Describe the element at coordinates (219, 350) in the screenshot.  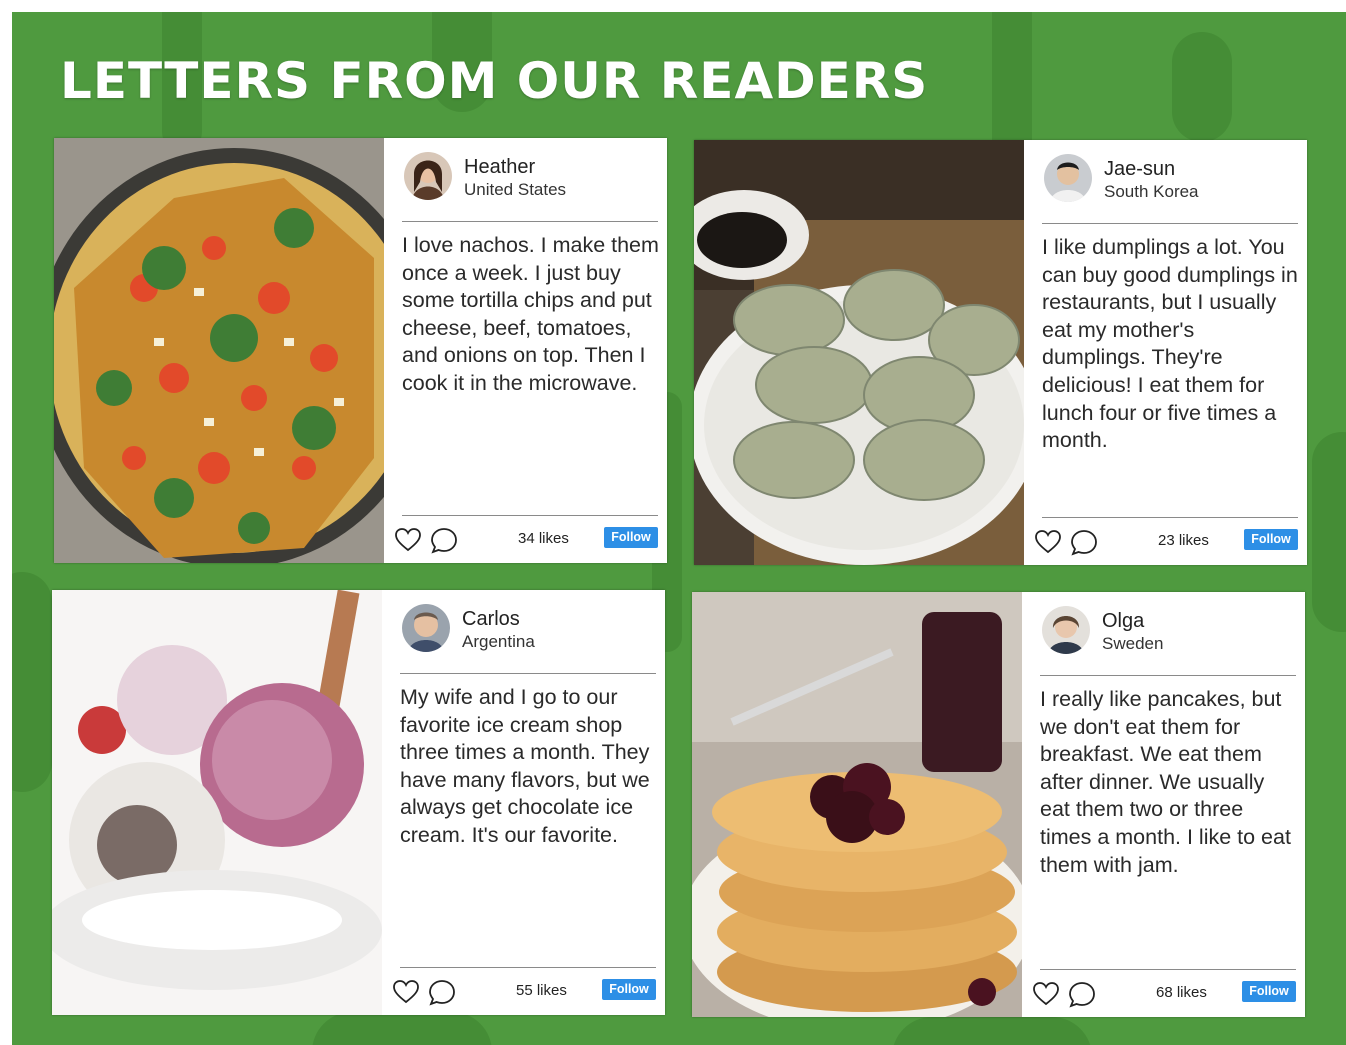
I see `nachos-photo` at that location.